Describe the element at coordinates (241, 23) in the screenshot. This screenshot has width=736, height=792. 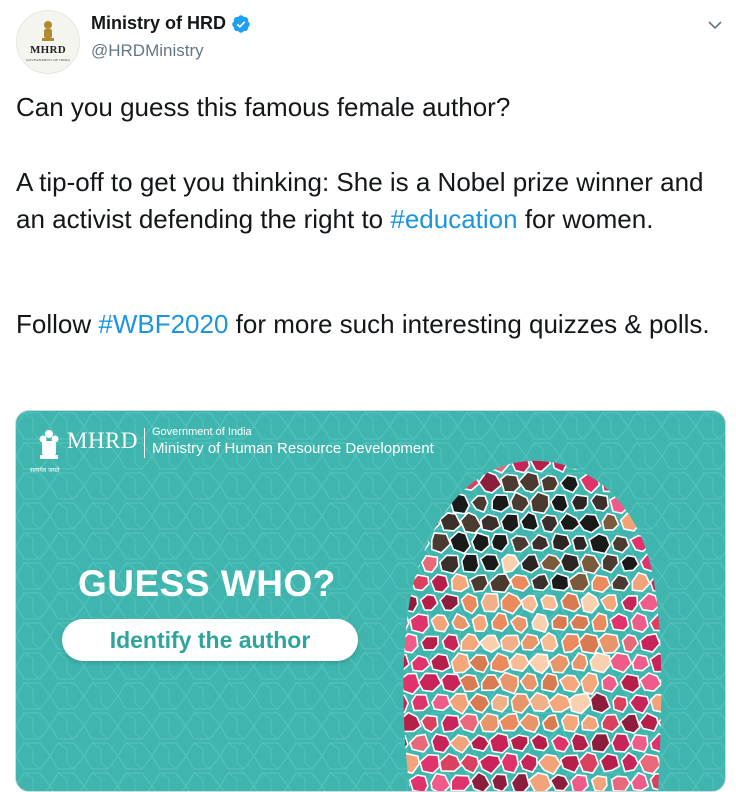
I see `verified-badge-icon` at that location.